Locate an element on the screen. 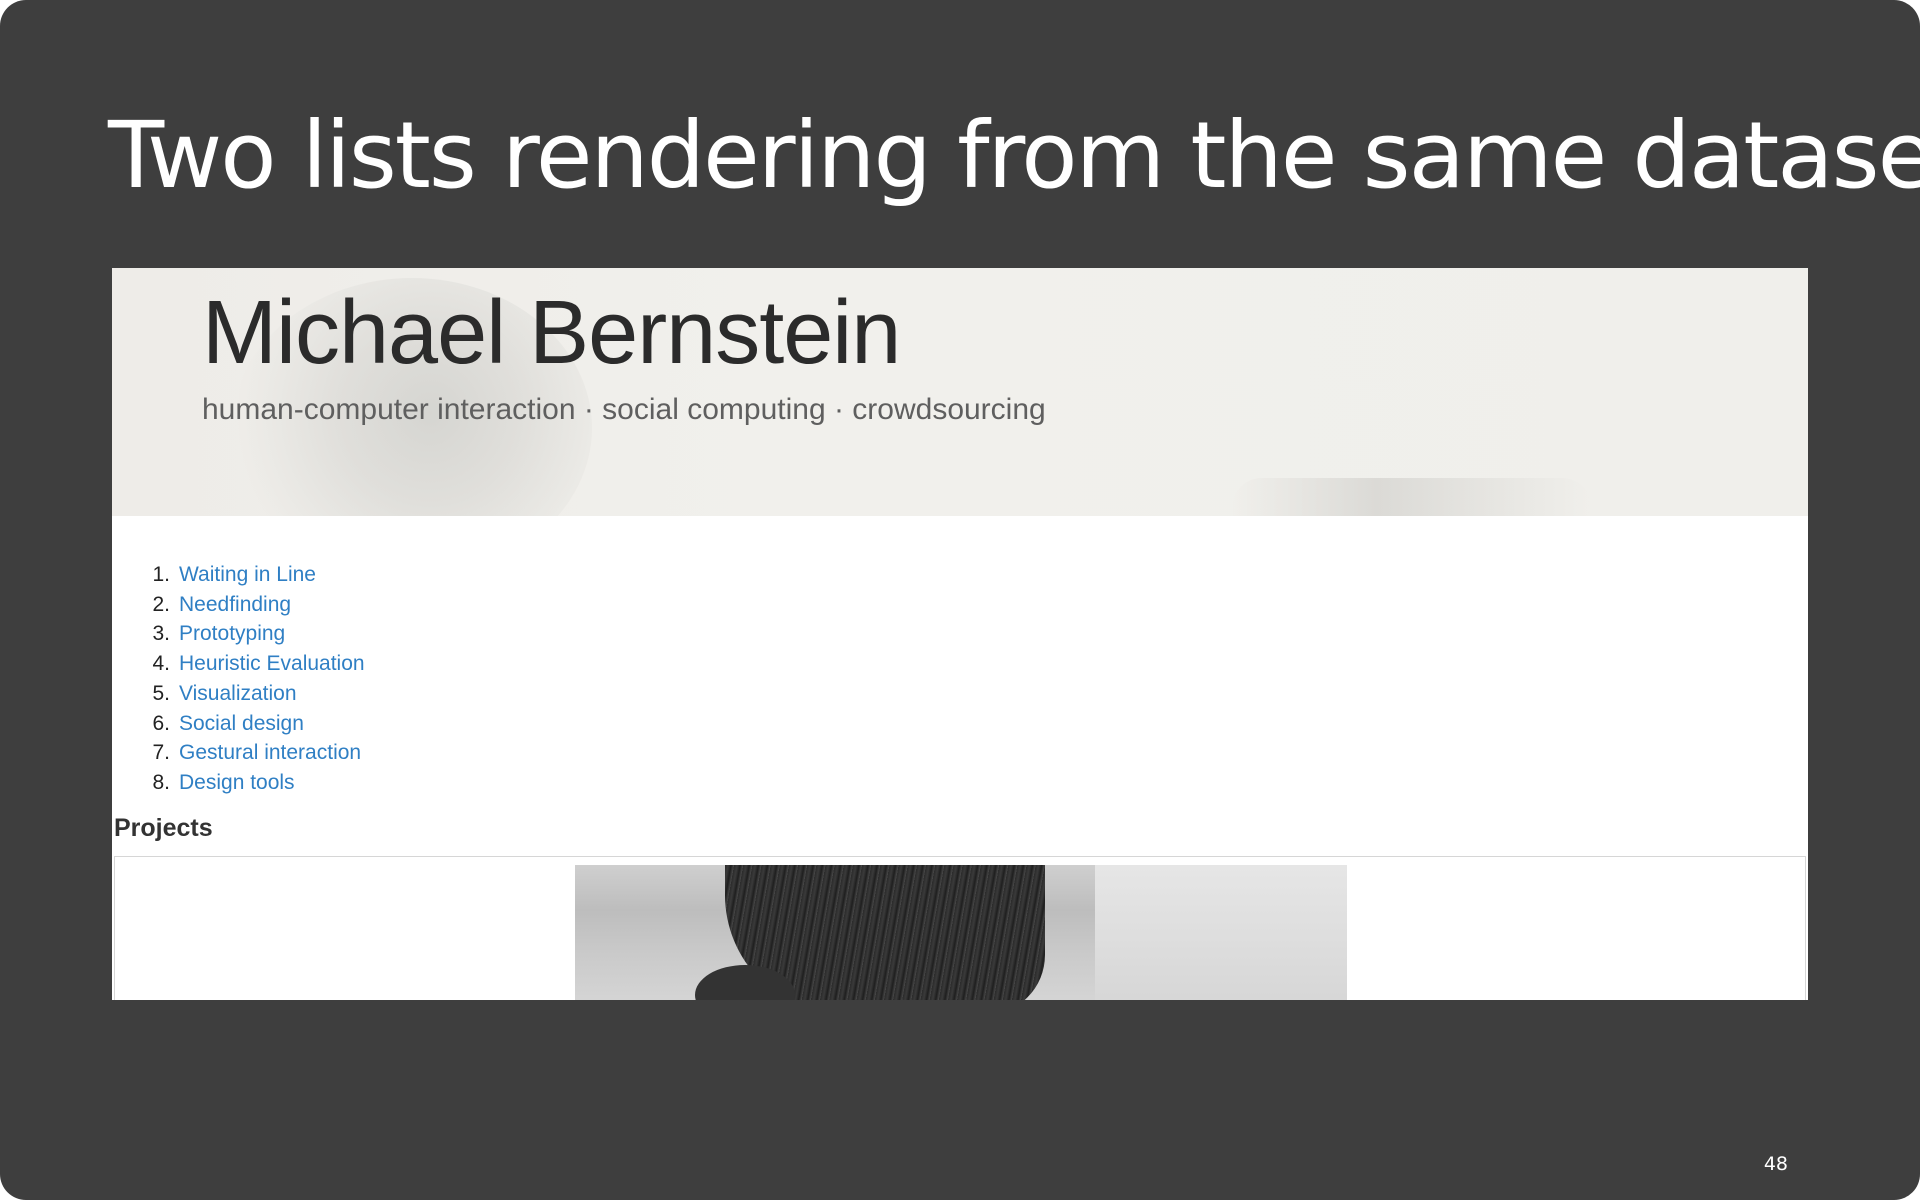  list-link-waiting-in-line: Waiting in Line is located at coordinates (247, 574).